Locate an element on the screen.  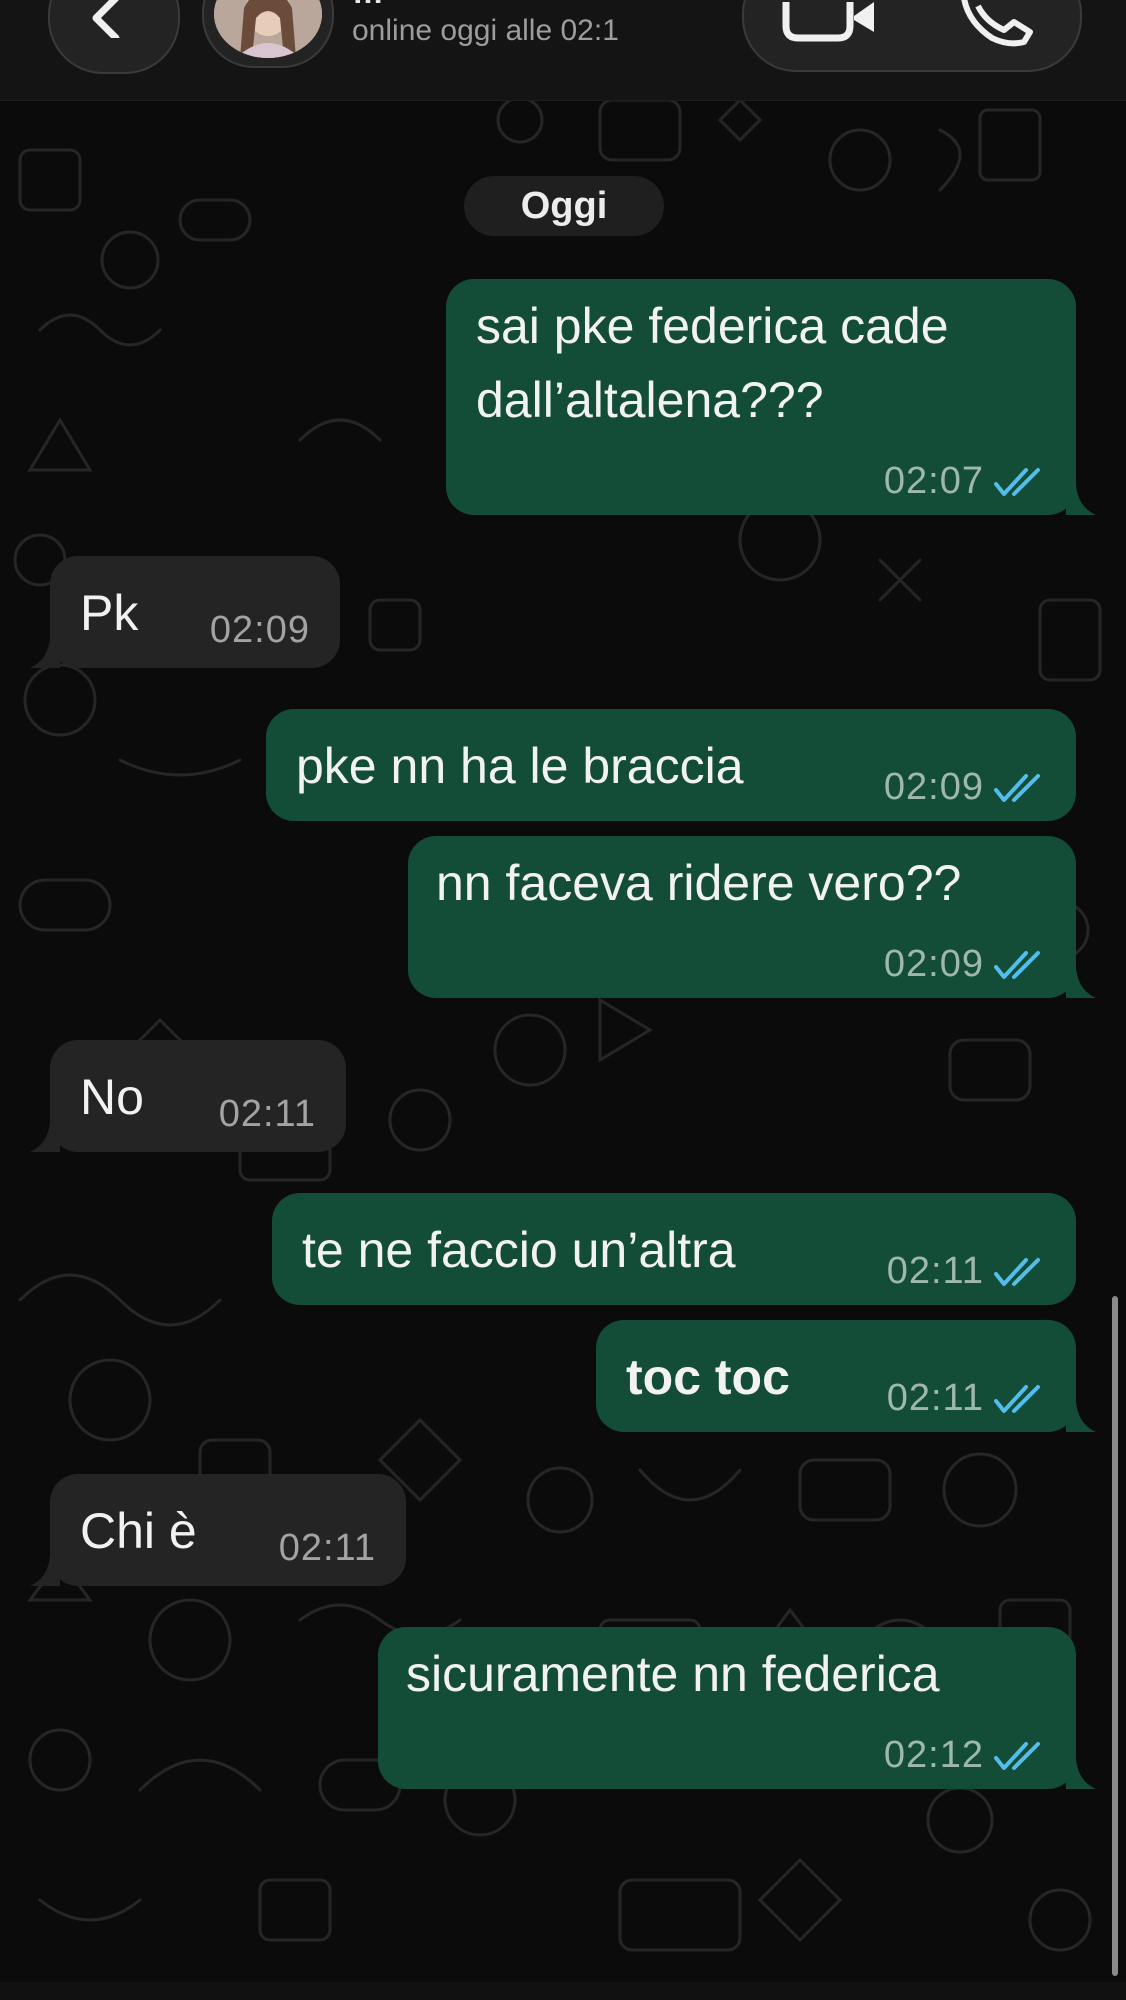
message-text-line: dall’altalena??? is located at coordinates (650, 400).